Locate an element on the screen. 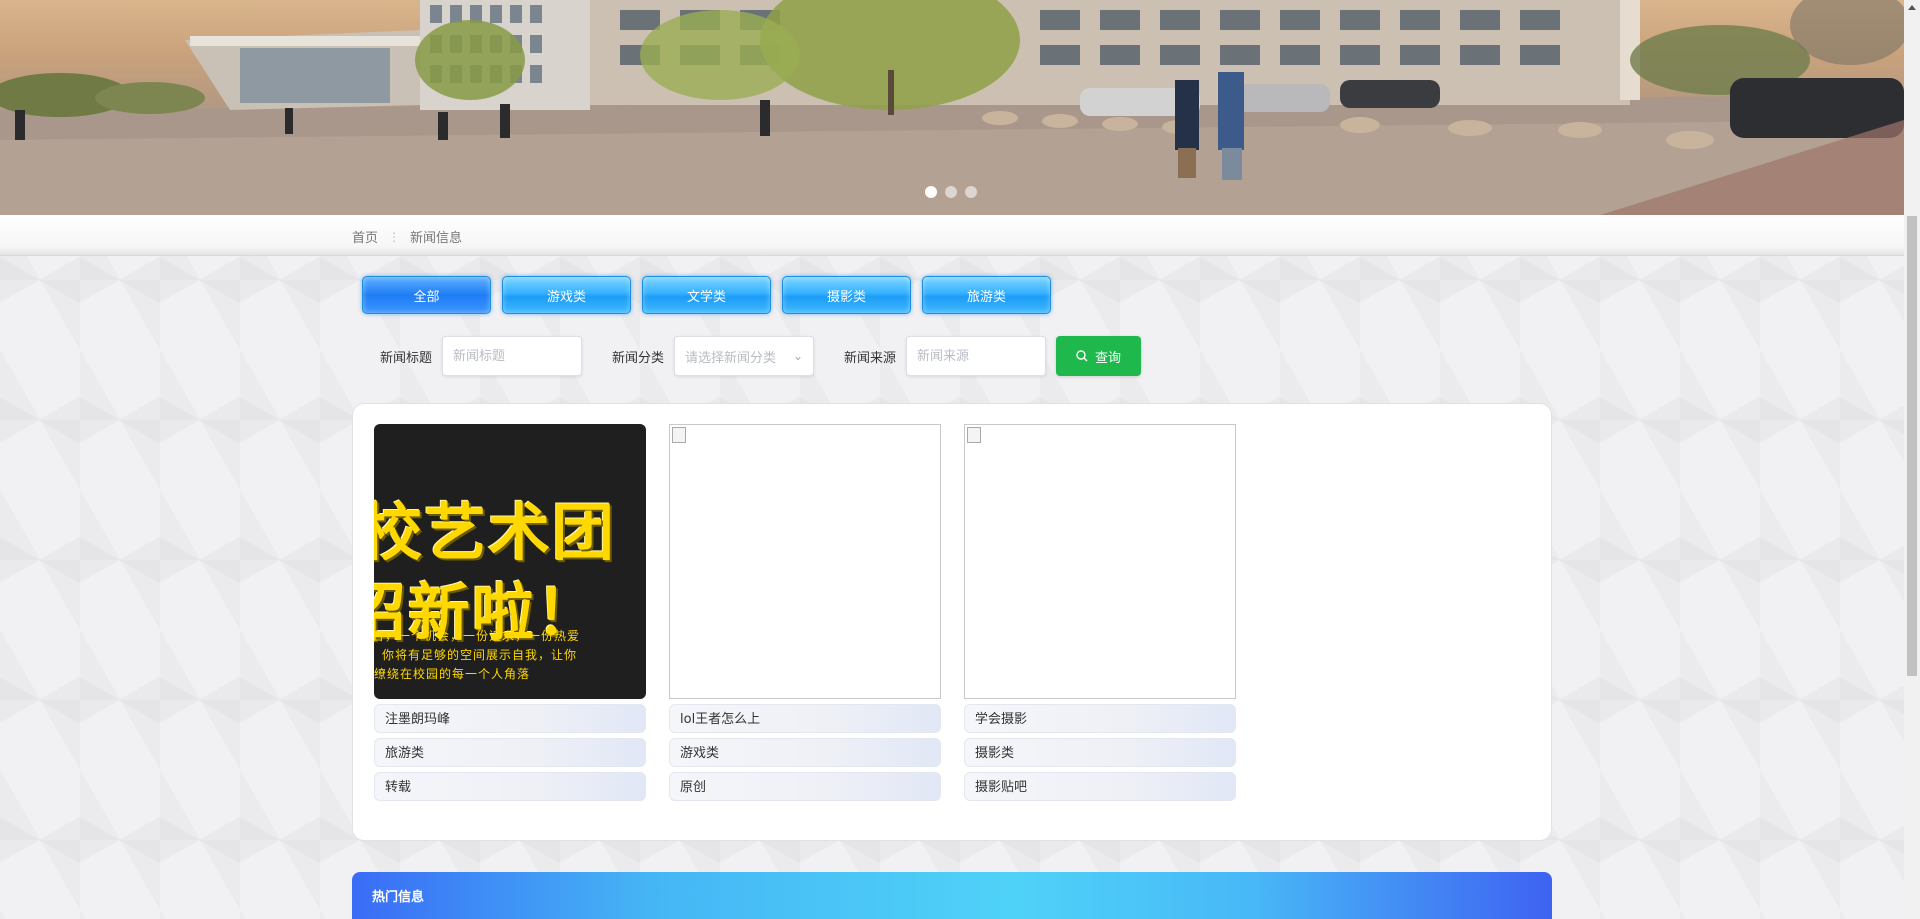  tab-literature: 文学类 is located at coordinates (706, 295).